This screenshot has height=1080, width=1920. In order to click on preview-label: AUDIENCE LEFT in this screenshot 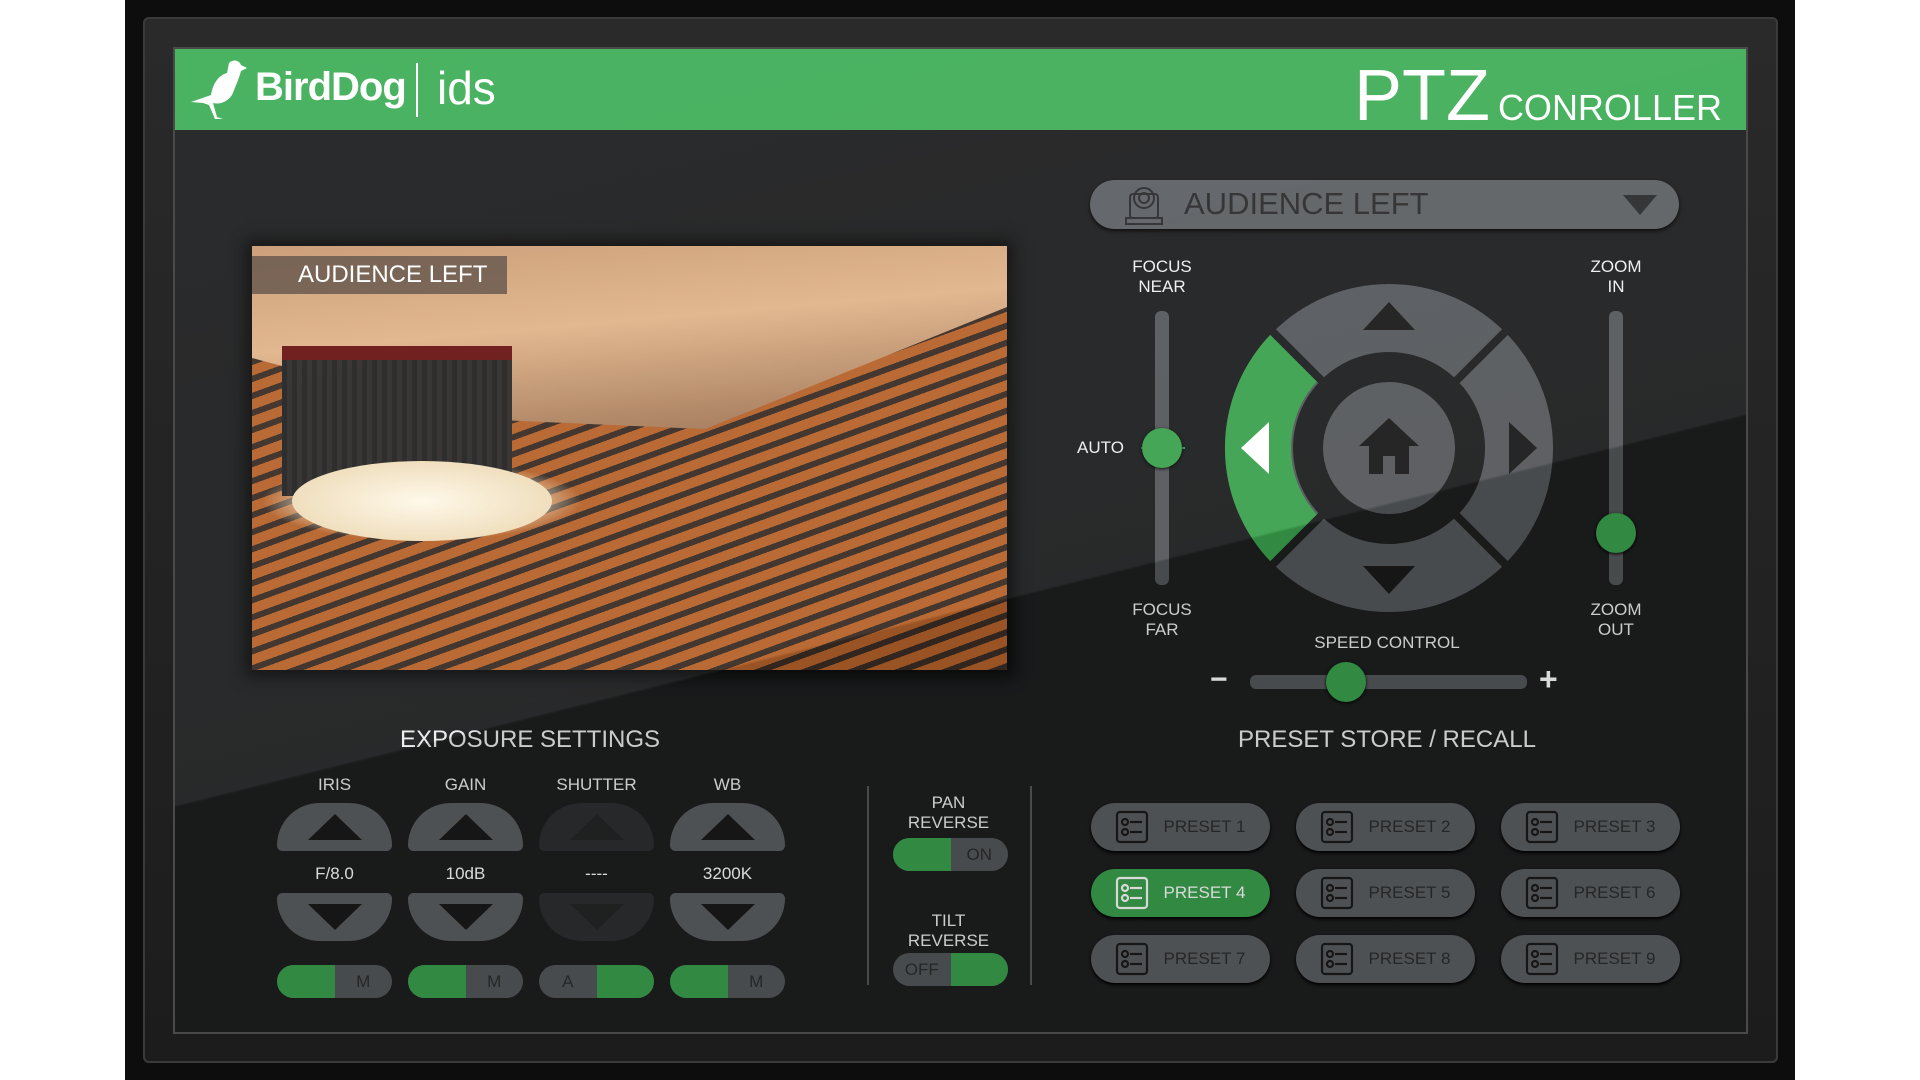, I will do `click(379, 275)`.